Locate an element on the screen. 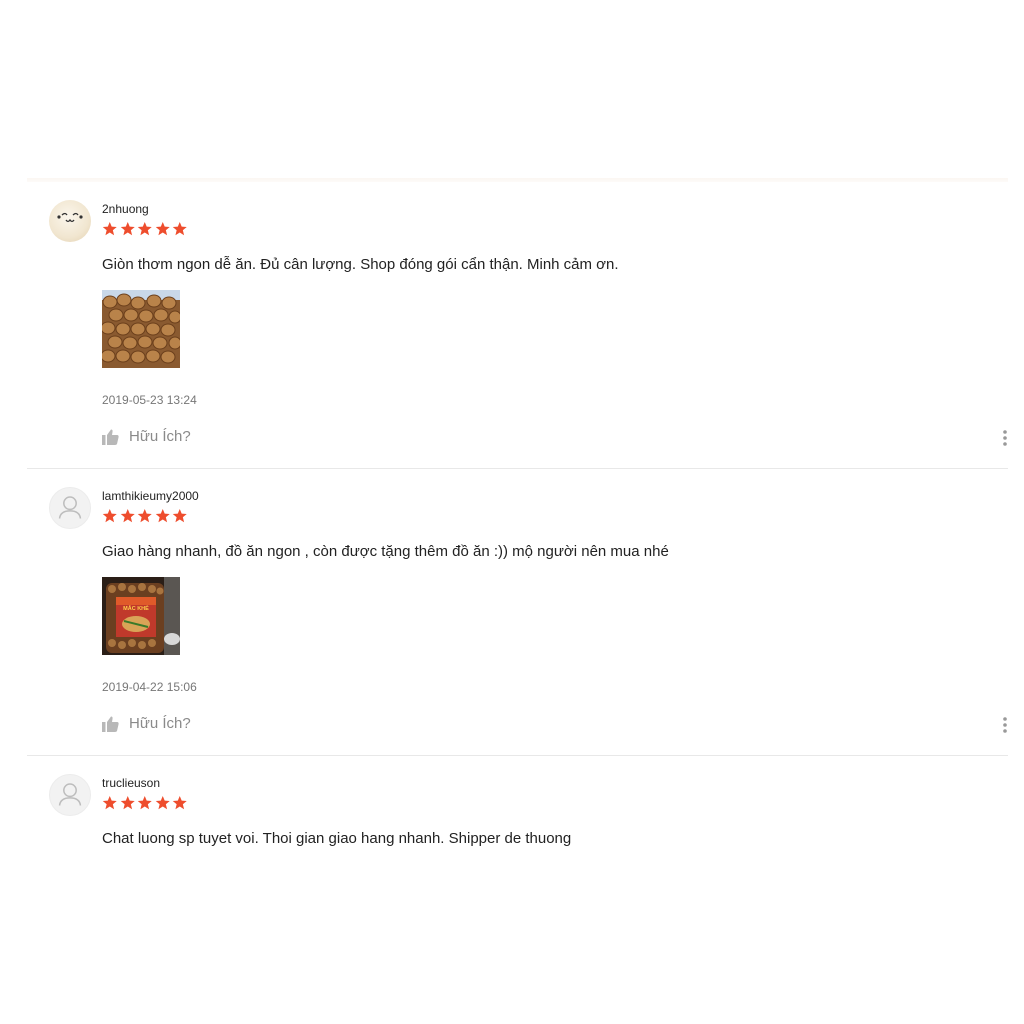  nut-jar-photo: MẮC KHÉ is located at coordinates (141, 616).